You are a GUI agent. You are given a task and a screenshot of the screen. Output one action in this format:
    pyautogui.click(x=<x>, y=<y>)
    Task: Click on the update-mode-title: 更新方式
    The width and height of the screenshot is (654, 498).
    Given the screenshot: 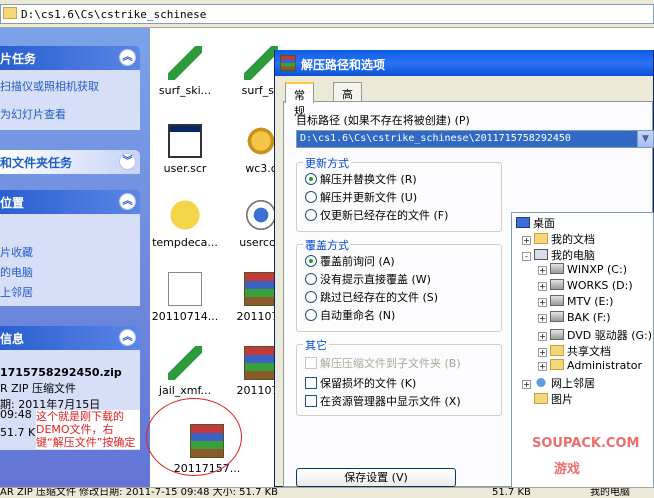 What is the action you would take?
    pyautogui.click(x=327, y=163)
    